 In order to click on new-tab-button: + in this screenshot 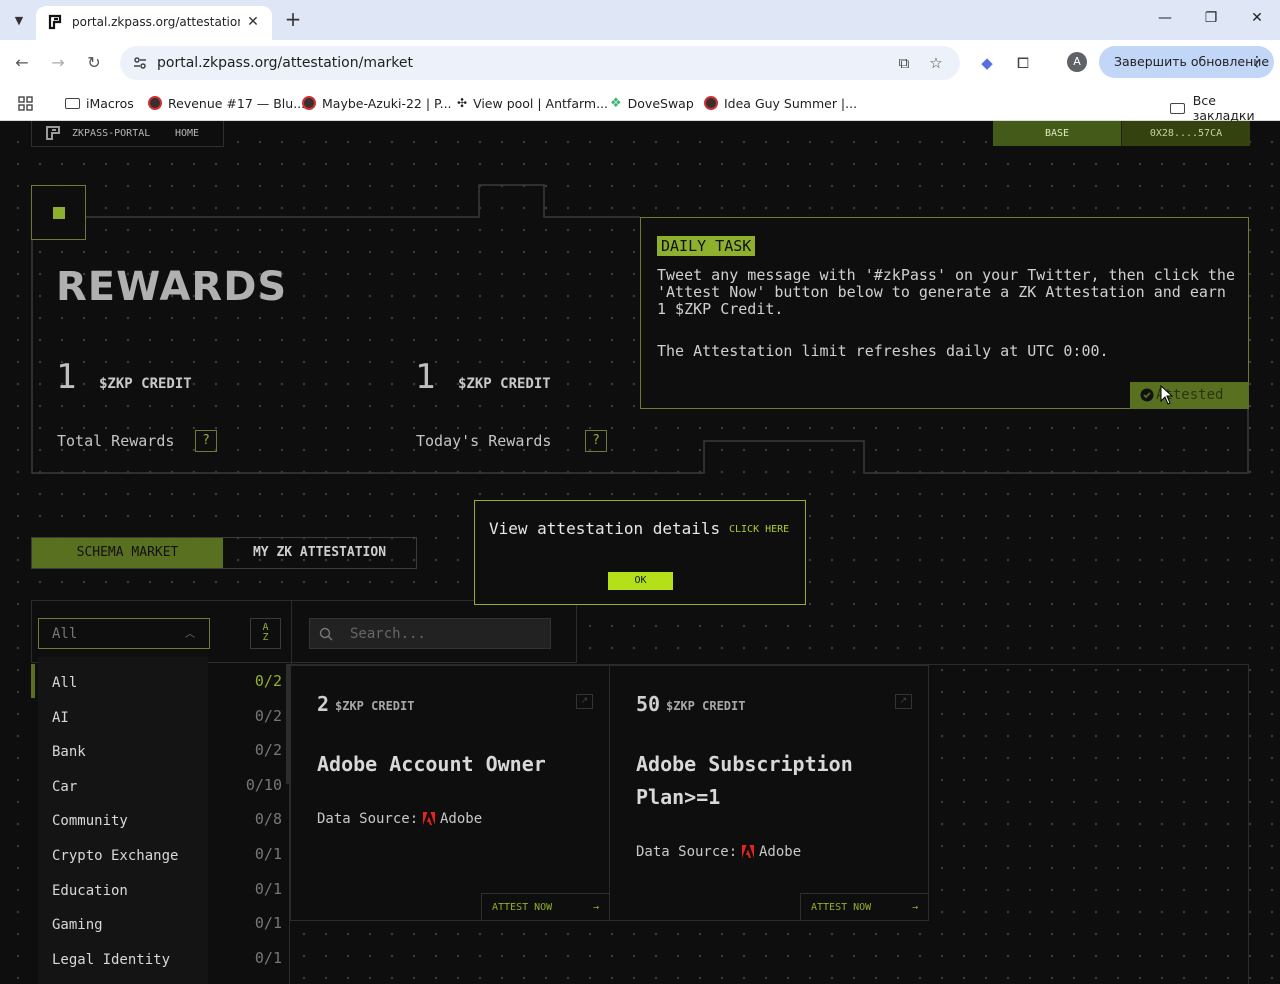, I will do `click(293, 20)`.